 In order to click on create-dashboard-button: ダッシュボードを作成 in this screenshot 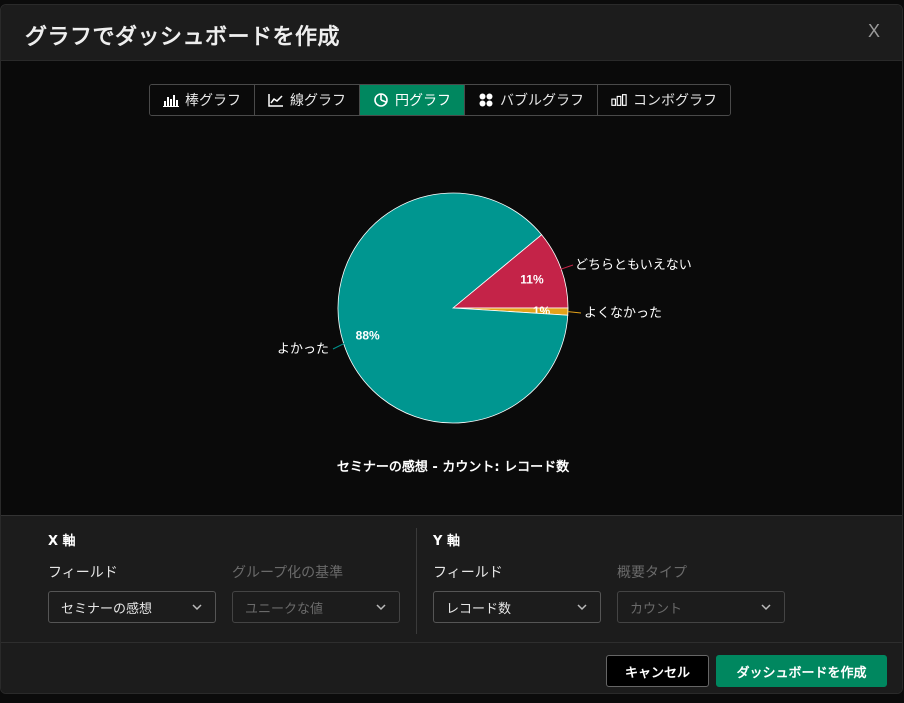, I will do `click(801, 671)`.